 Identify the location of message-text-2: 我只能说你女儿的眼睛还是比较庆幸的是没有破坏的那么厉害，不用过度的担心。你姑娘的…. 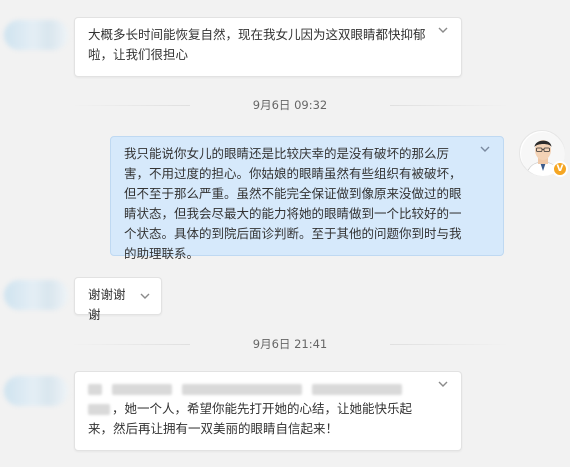
(293, 203).